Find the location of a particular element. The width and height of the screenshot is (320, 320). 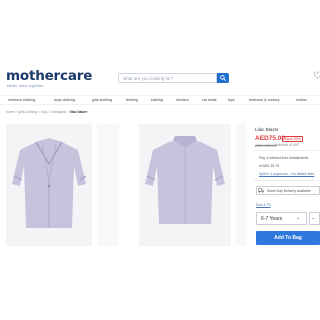

product-image-back is located at coordinates (185, 185).